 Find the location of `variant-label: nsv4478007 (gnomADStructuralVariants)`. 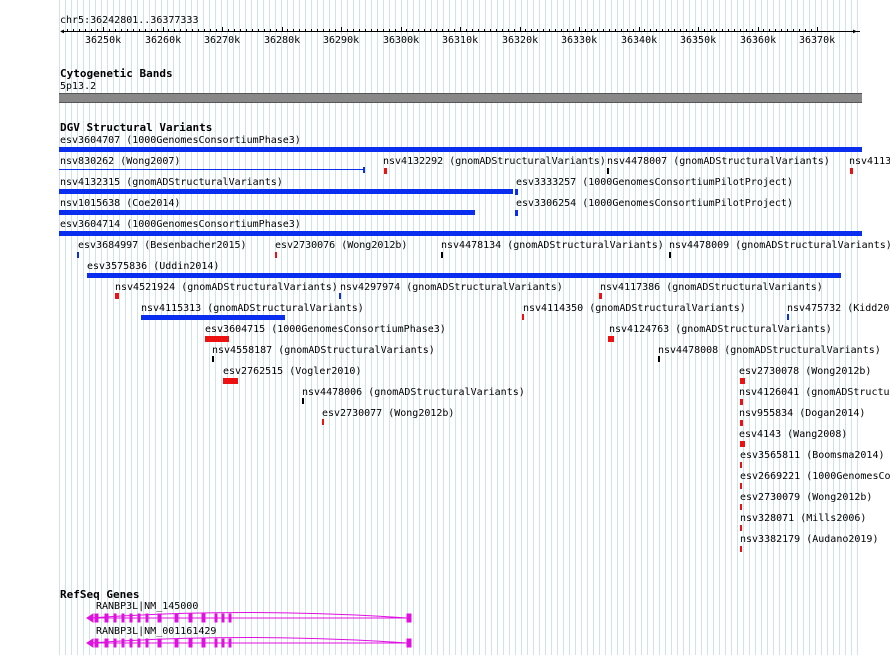

variant-label: nsv4478007 (gnomADStructuralVariants) is located at coordinates (718, 161).